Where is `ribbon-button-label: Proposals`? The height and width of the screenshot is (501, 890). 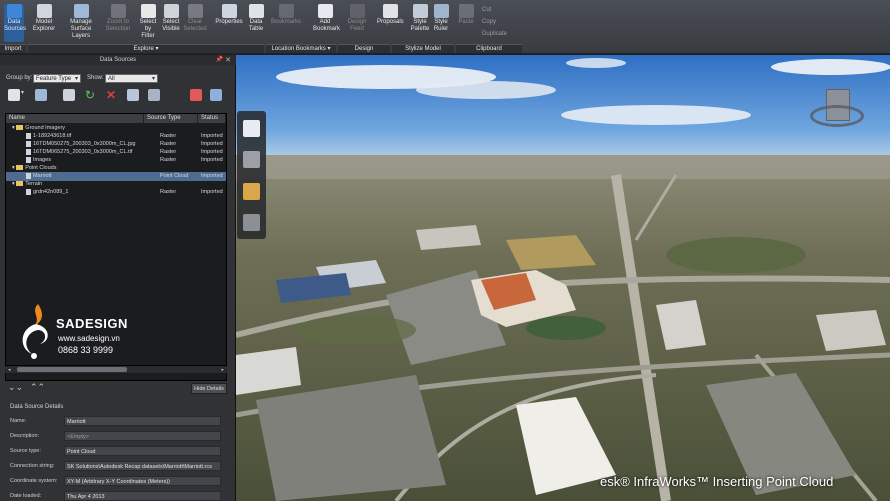
ribbon-button-label: Proposals is located at coordinates (390, 22).